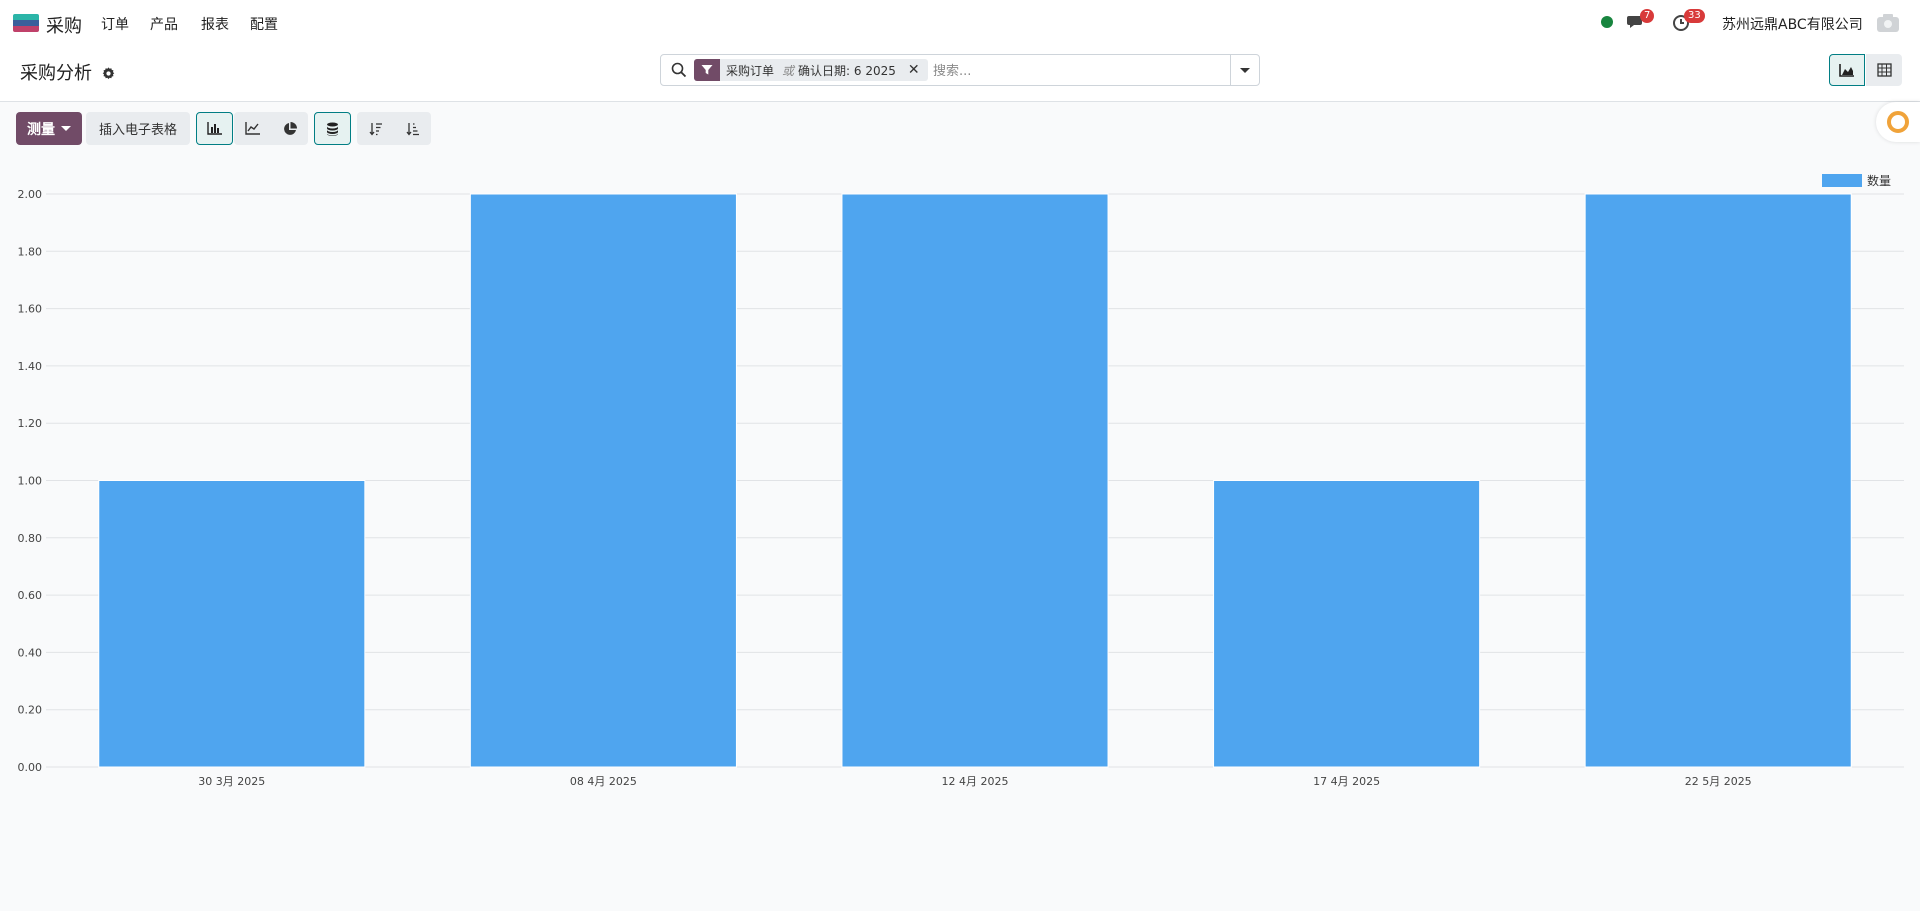 The width and height of the screenshot is (1920, 911). Describe the element at coordinates (215, 24) in the screenshot. I see `menu-reports: 报表` at that location.